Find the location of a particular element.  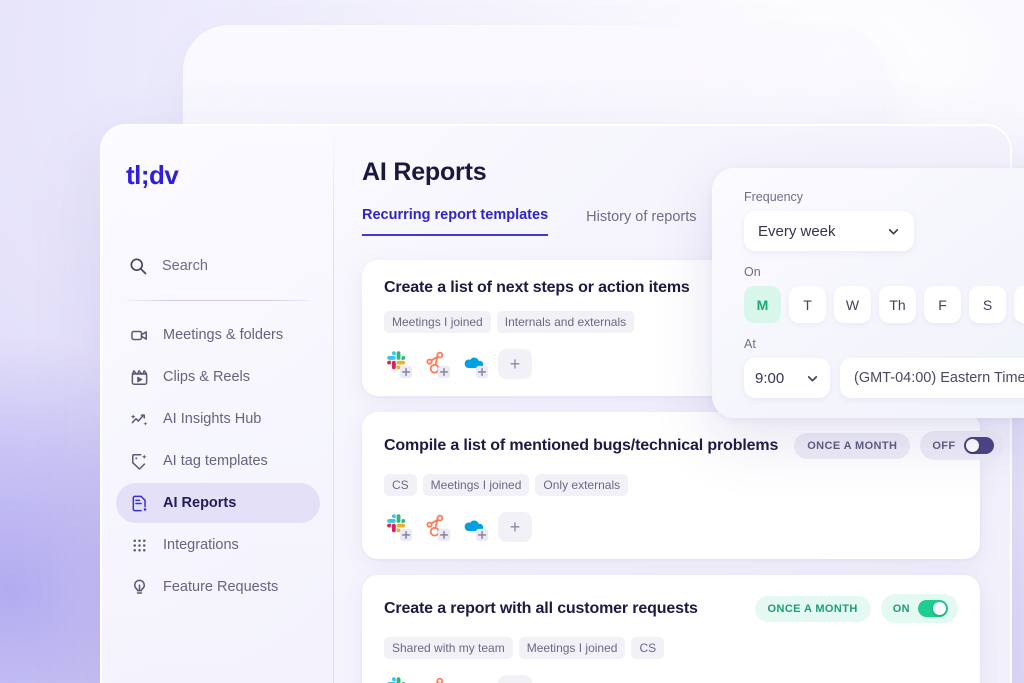

report-document-icon is located at coordinates (139, 503).